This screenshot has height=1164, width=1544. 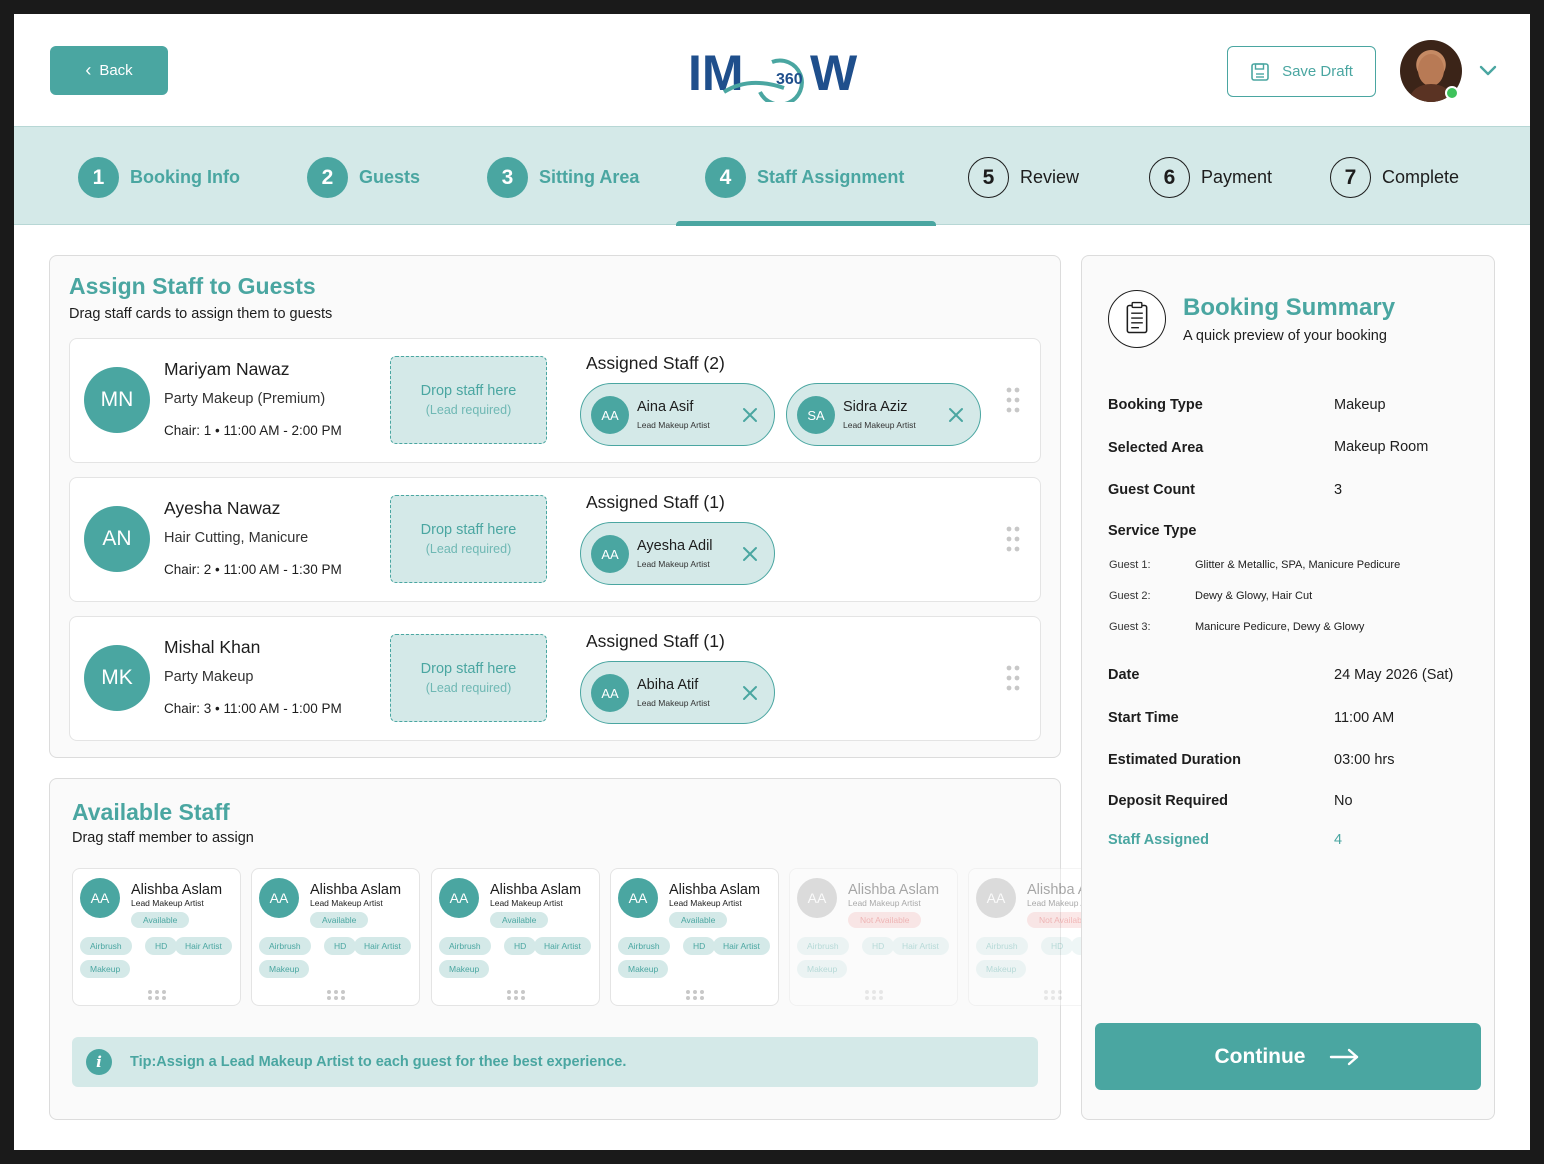 I want to click on assigned-staff-chip: AA Aina Asif Lead Makeup Artist, so click(x=677, y=414).